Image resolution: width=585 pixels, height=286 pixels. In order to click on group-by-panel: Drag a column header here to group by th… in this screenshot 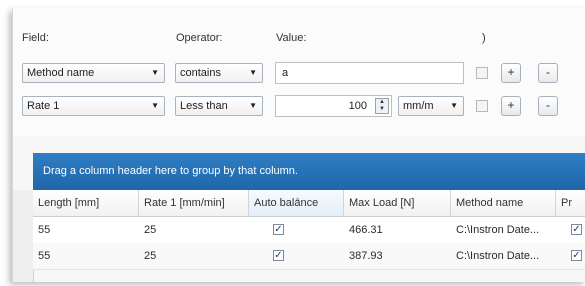, I will do `click(309, 171)`.